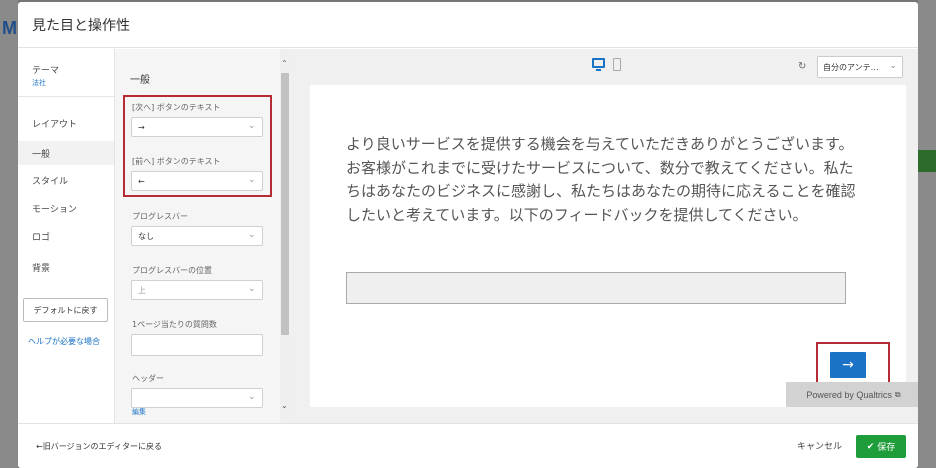  What do you see at coordinates (160, 216) in the screenshot?
I see `progress-bar-label: プログレスバー` at bounding box center [160, 216].